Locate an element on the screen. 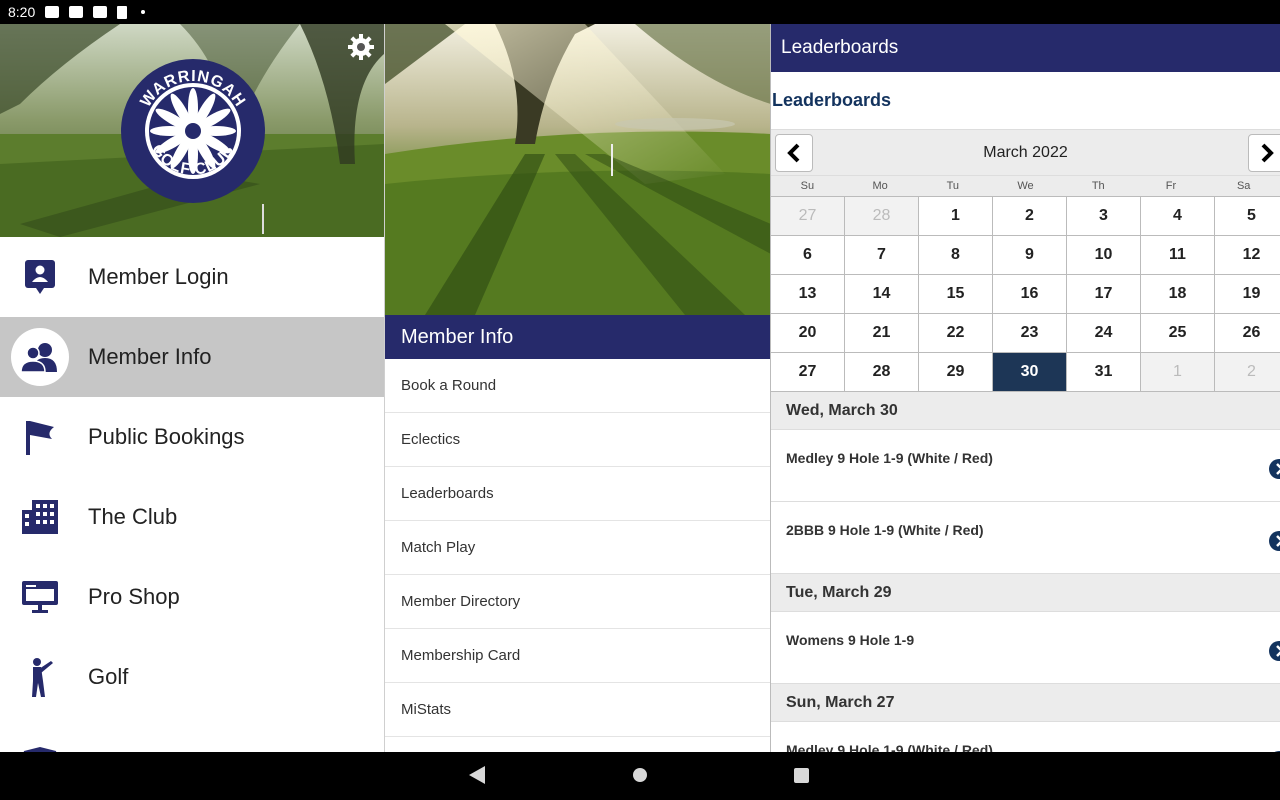 The image size is (1280, 800). calendar-day: 14 is located at coordinates (882, 294).